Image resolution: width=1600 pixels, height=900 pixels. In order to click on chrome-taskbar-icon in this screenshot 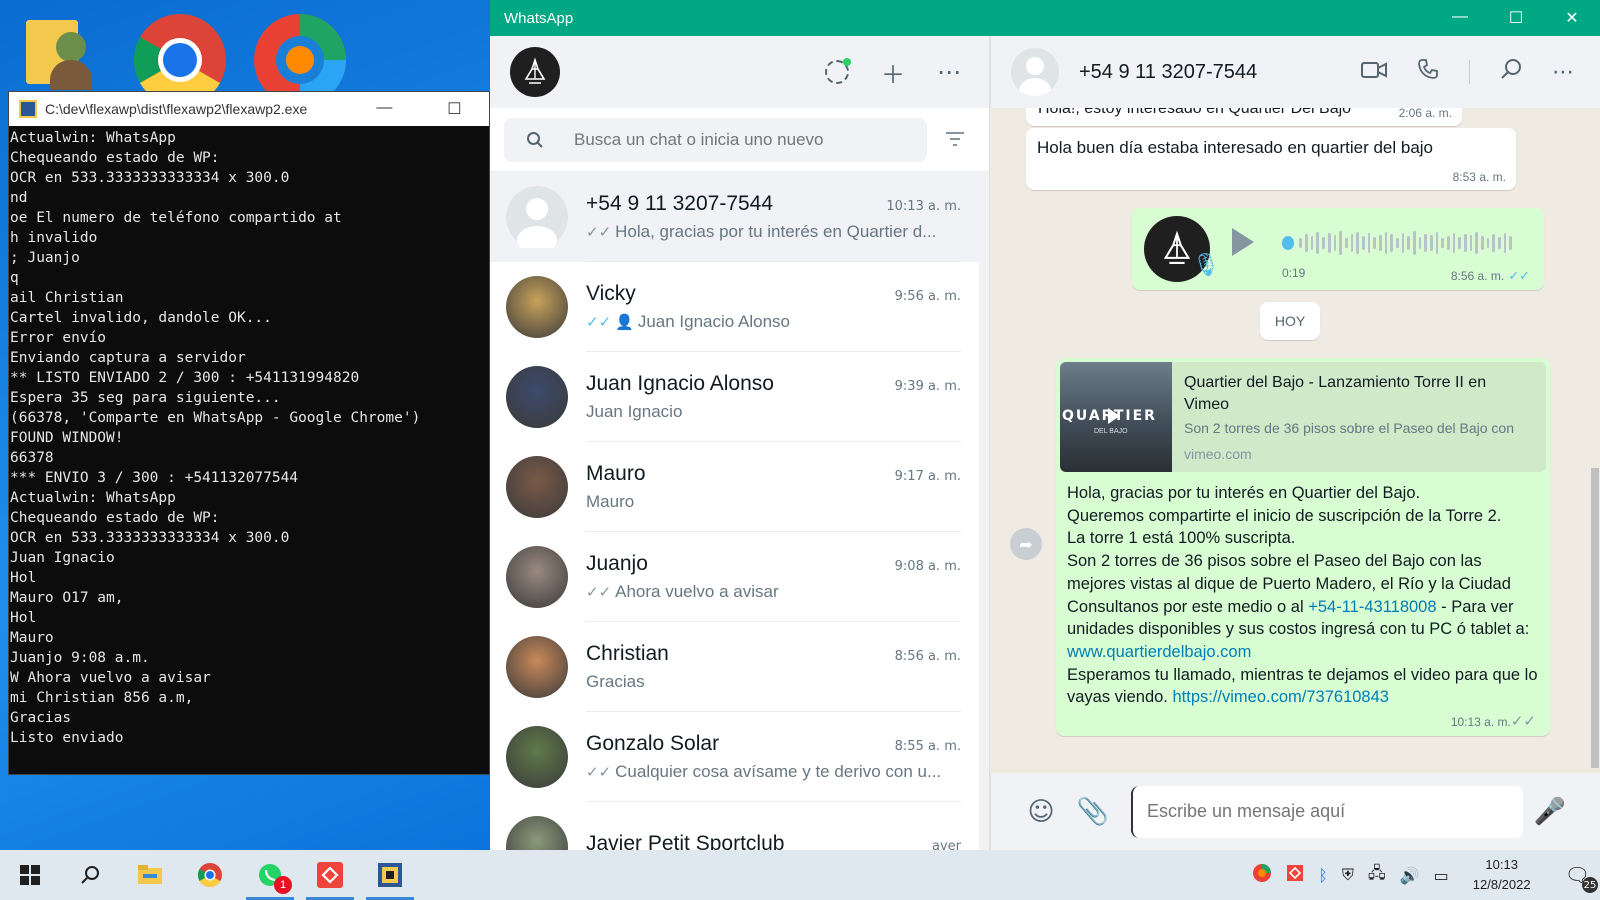, I will do `click(210, 875)`.